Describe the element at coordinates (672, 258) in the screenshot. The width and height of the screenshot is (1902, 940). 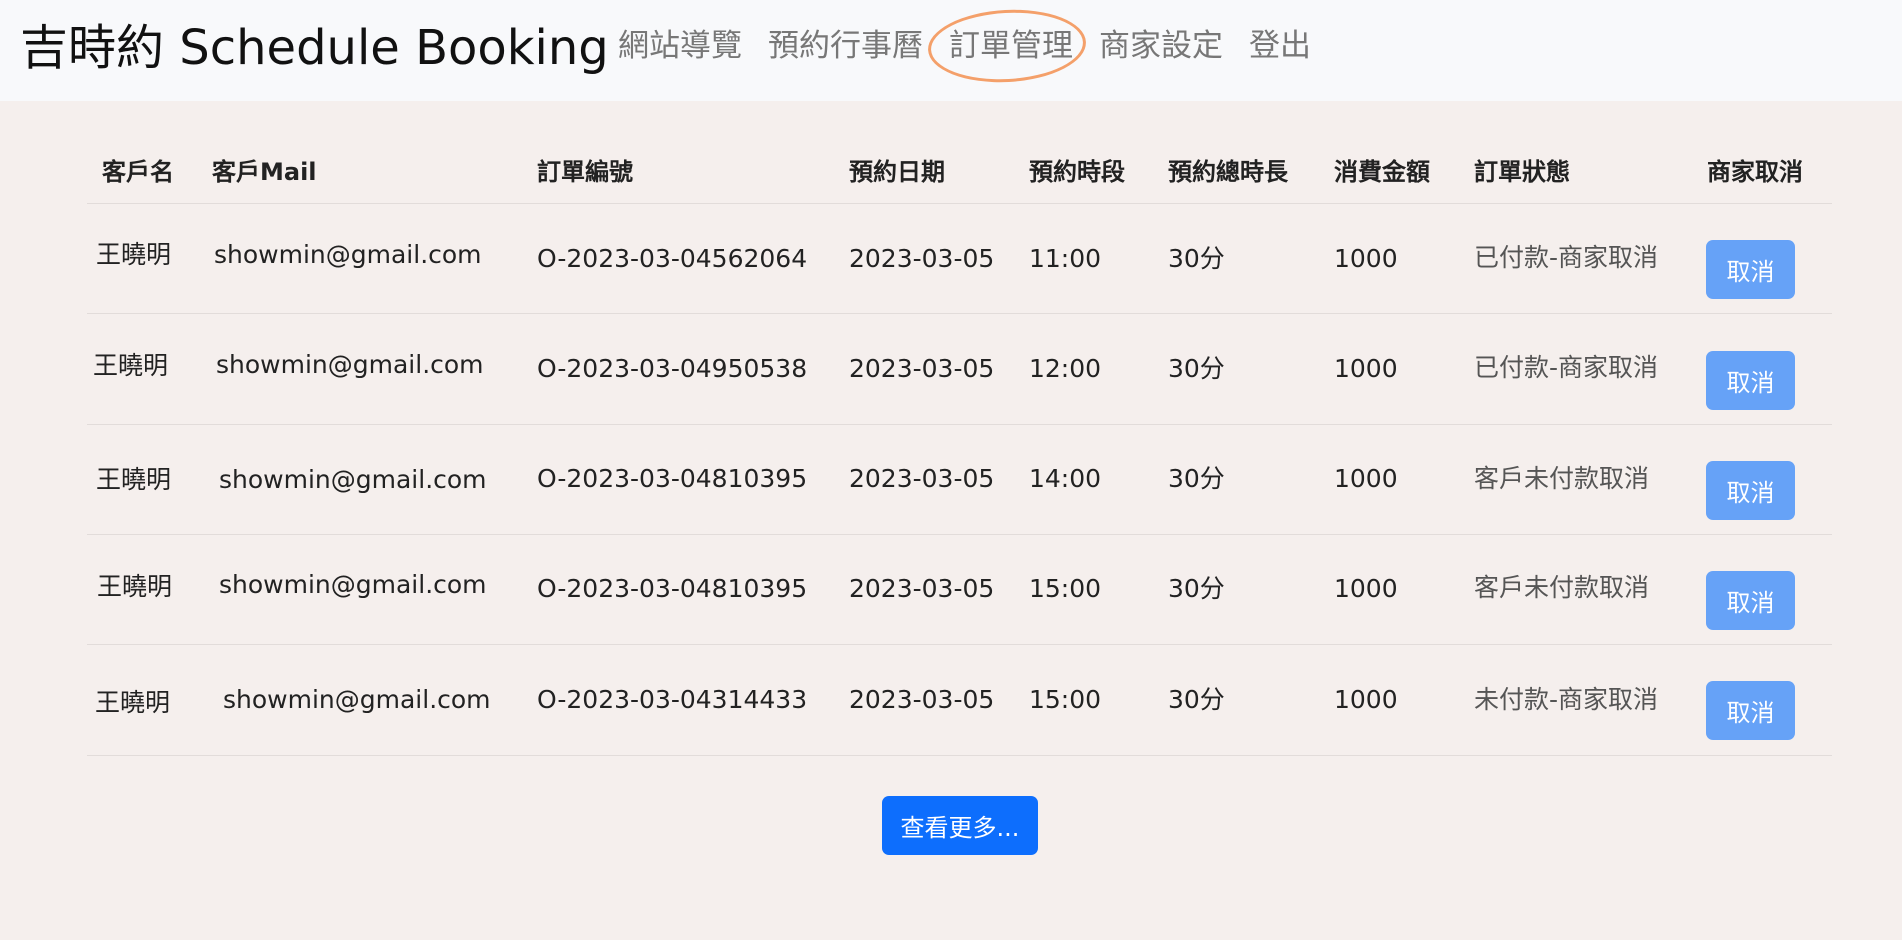
I see `cell-order-id: O-2023-03-04562064` at that location.